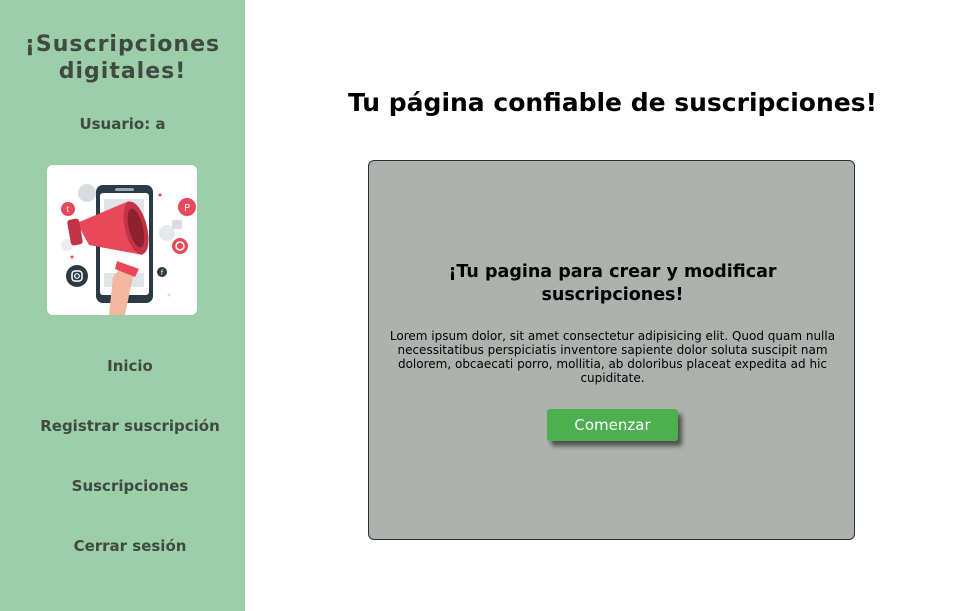 The image size is (980, 611). Describe the element at coordinates (180, 246) in the screenshot. I see `whatsapp-icon` at that location.